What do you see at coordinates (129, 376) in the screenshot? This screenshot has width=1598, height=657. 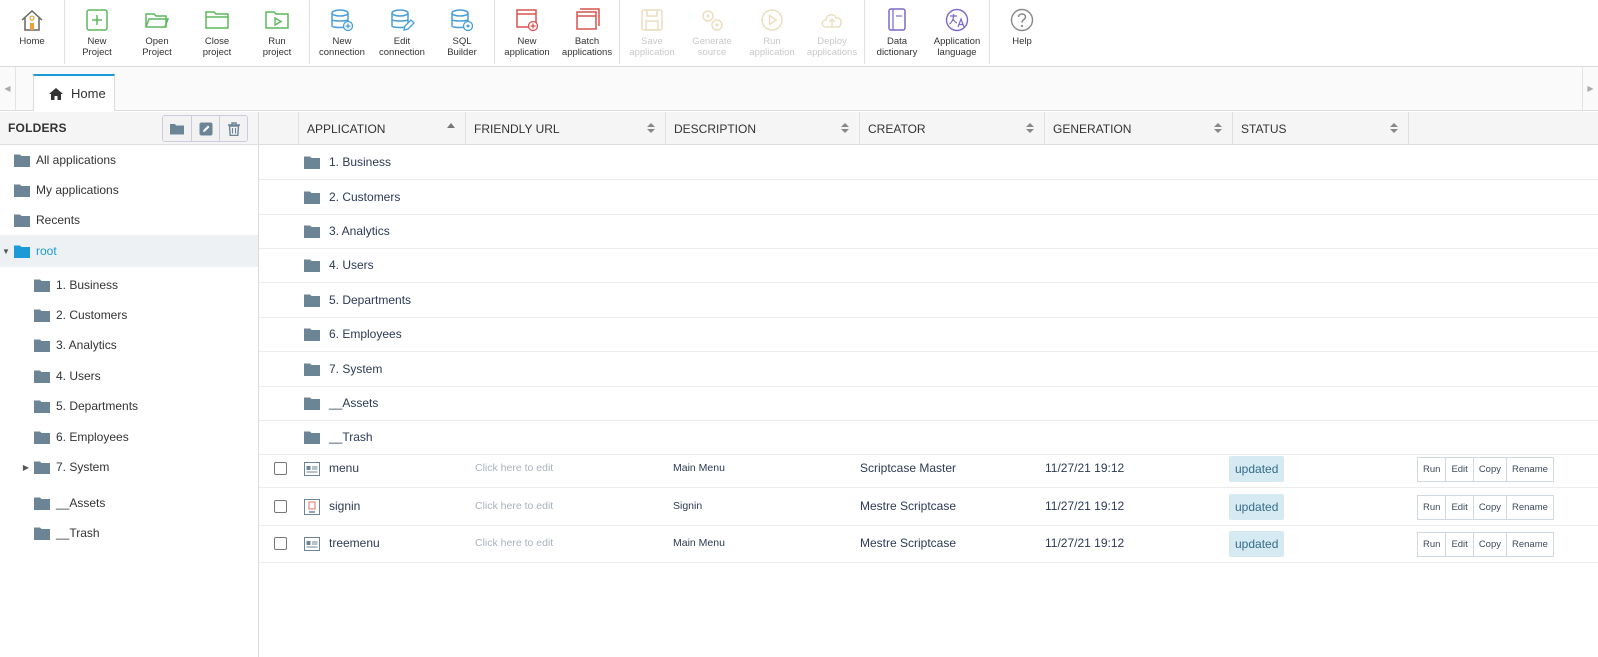 I see `folder-users: 4. Users` at bounding box center [129, 376].